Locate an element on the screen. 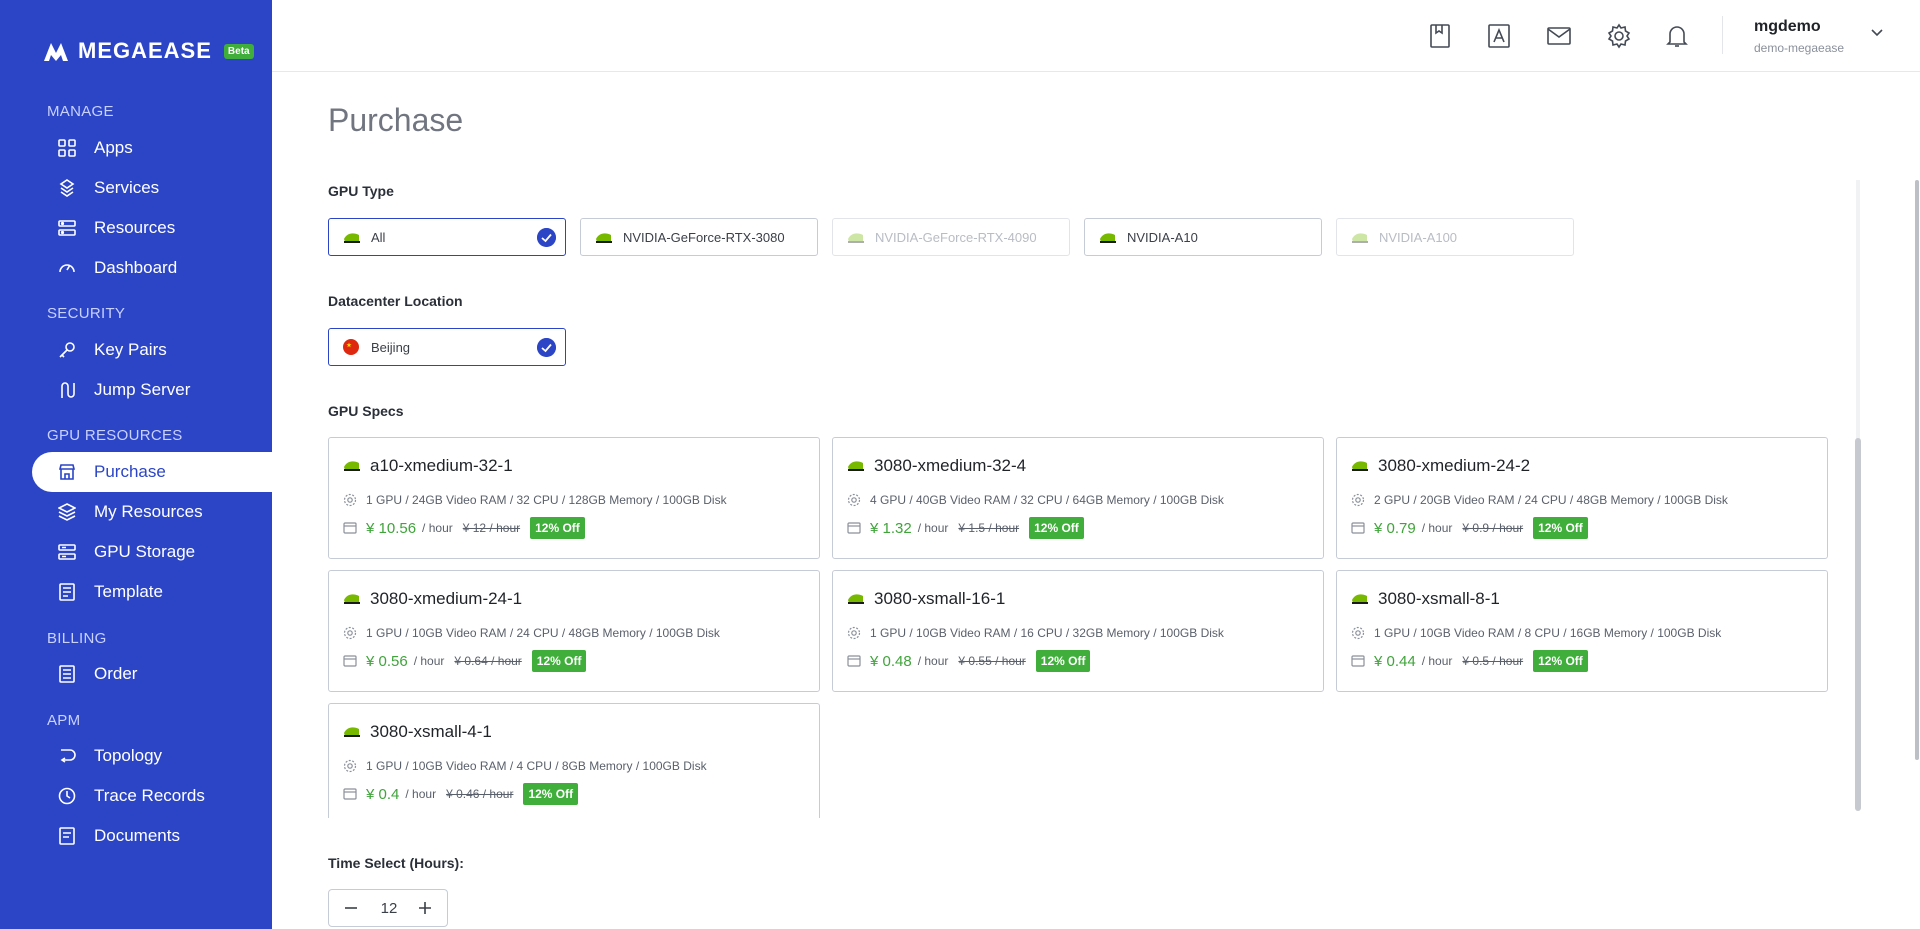  check-icon is located at coordinates (546, 237).